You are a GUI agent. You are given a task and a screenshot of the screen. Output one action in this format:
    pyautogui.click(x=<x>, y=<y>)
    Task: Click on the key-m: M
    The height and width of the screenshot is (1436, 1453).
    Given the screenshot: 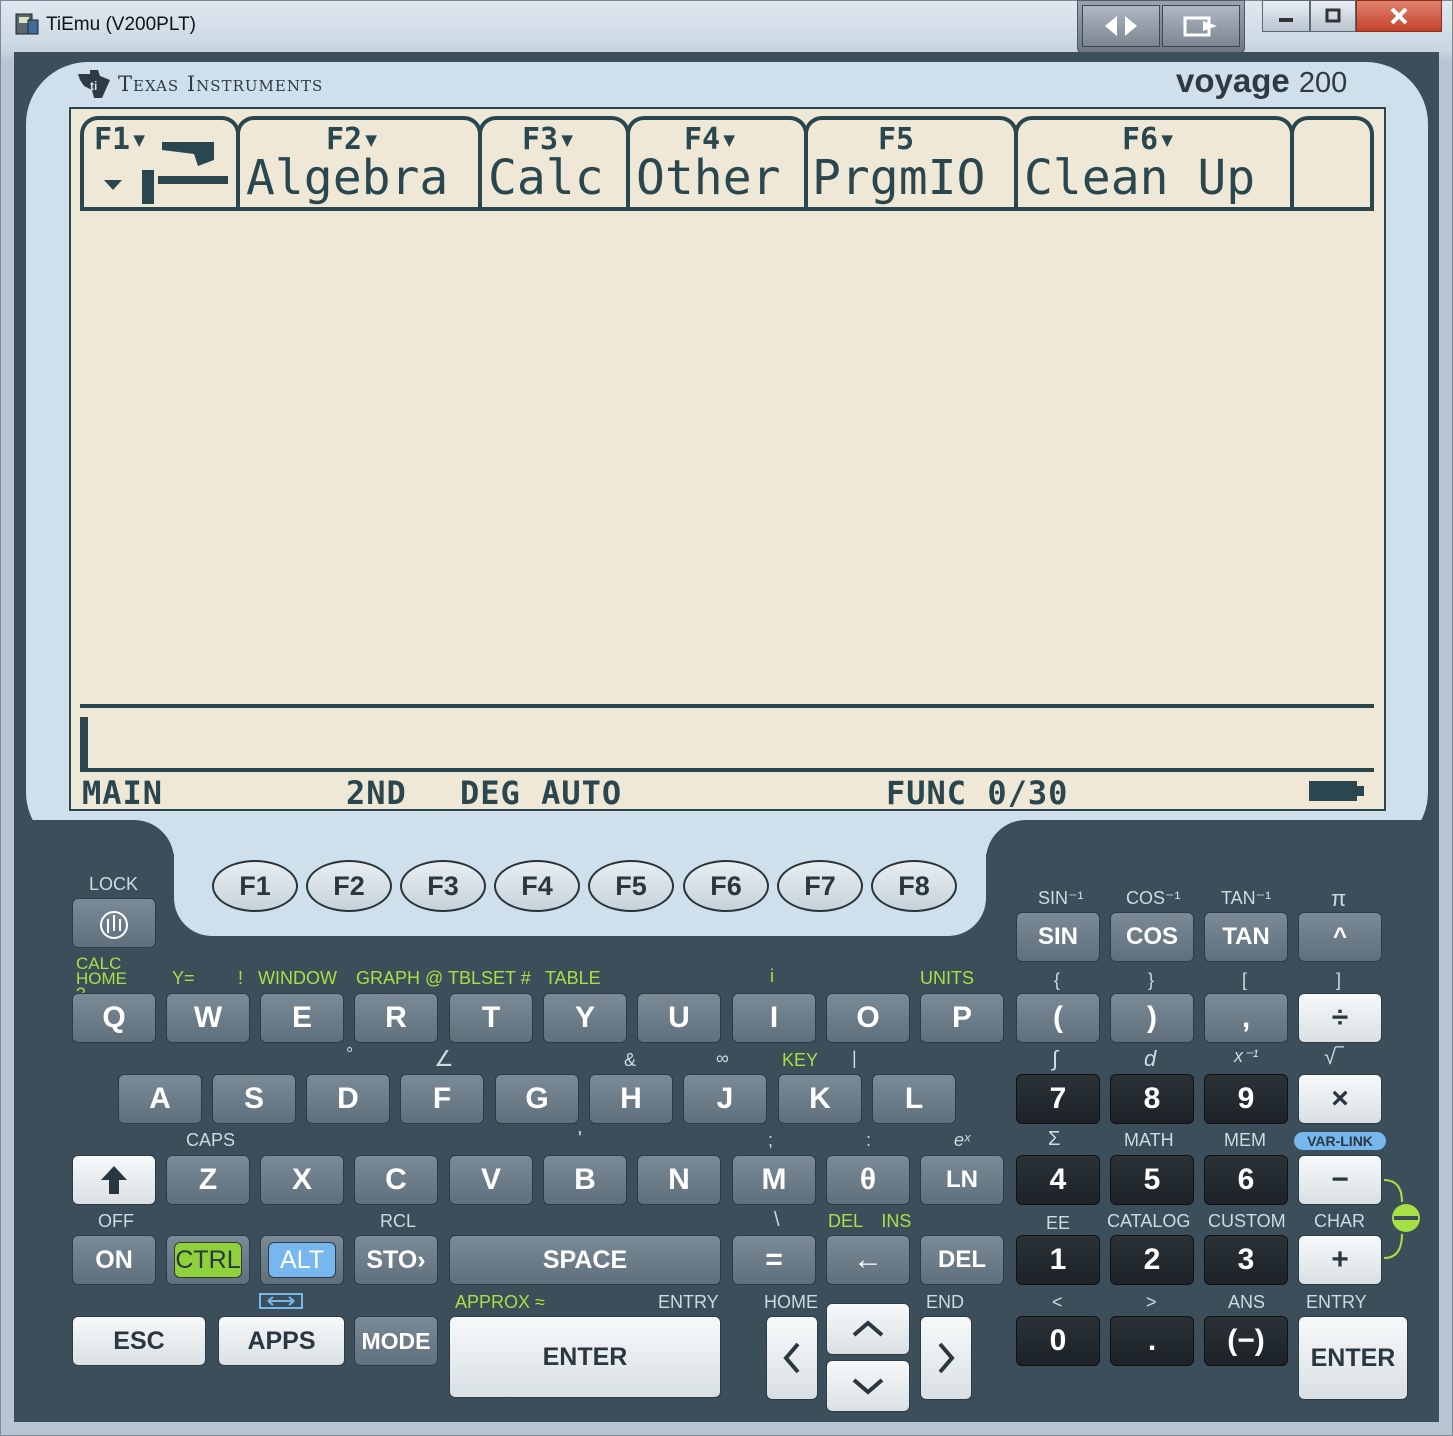 What is the action you would take?
    pyautogui.click(x=774, y=1180)
    